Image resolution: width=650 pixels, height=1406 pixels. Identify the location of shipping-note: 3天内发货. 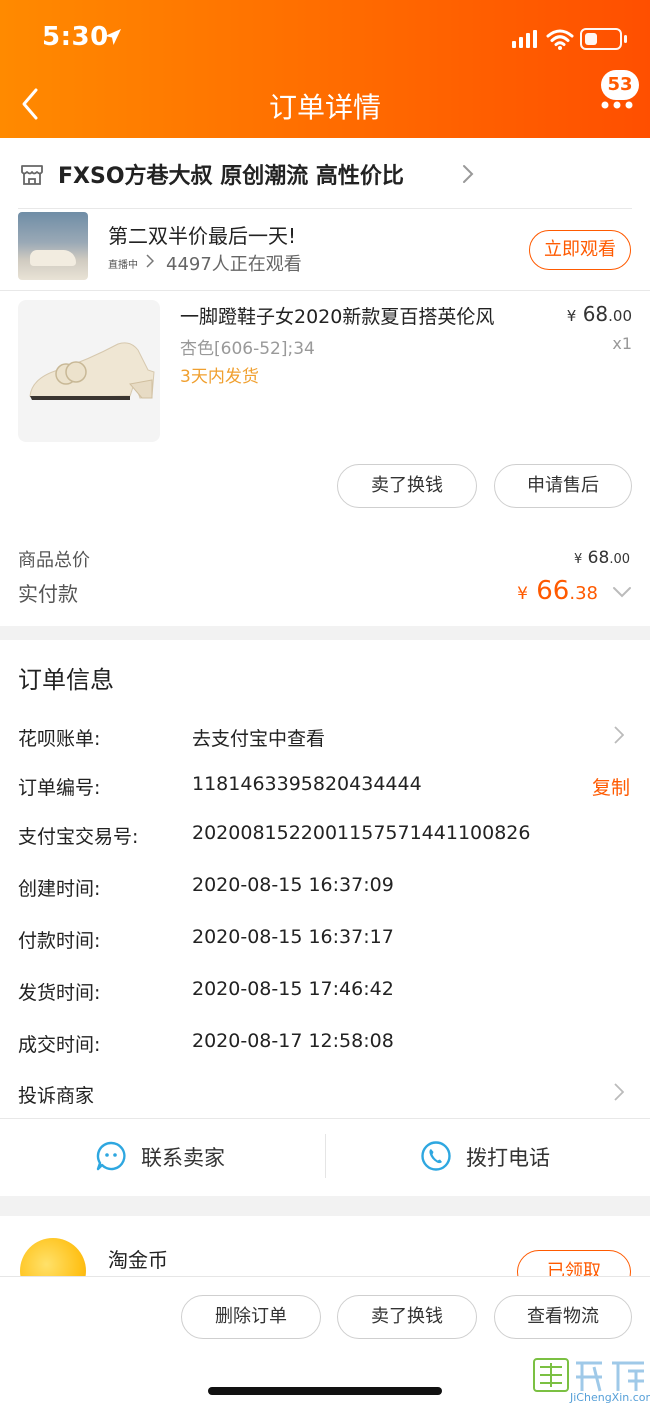
(219, 377).